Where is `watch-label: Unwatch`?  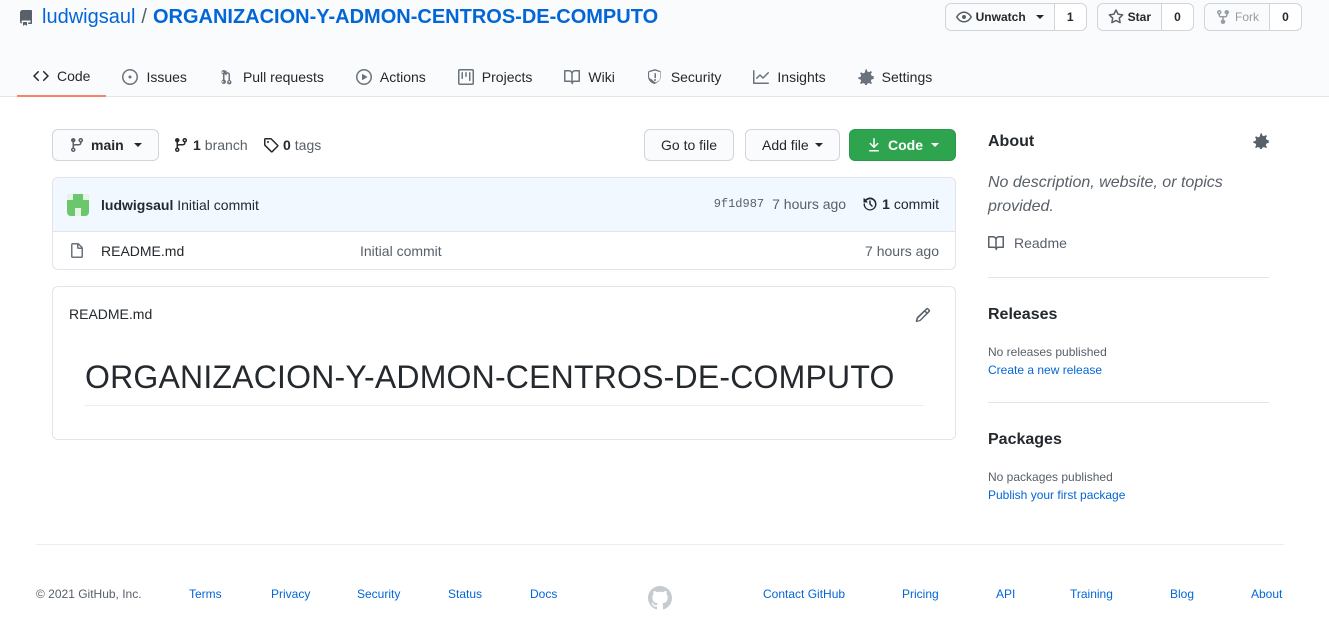 watch-label: Unwatch is located at coordinates (1000, 17).